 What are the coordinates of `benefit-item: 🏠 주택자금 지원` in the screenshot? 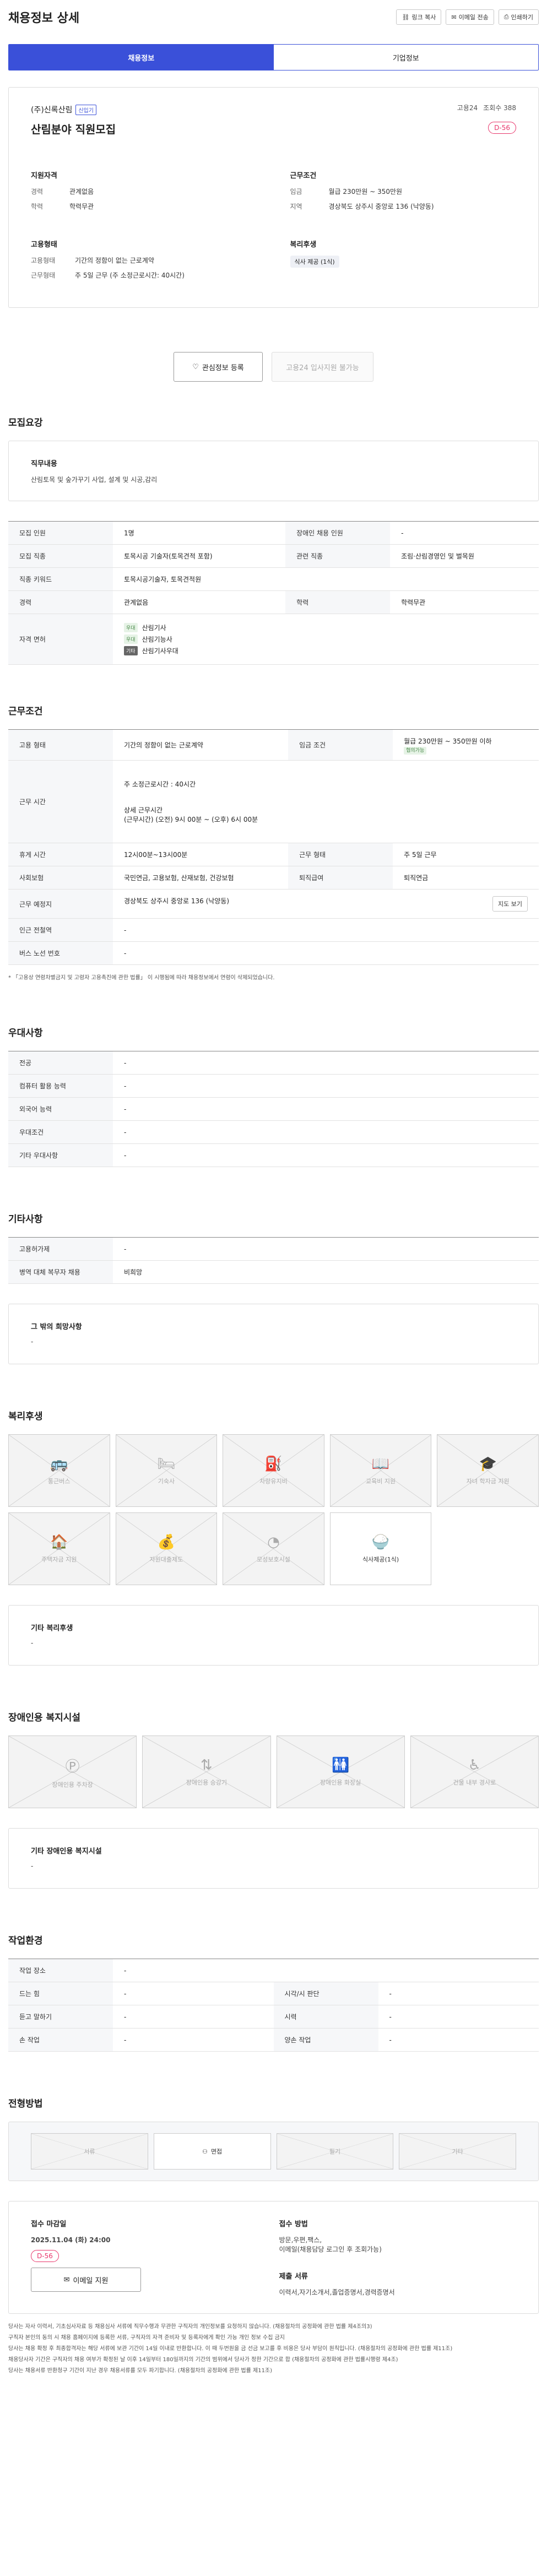 It's located at (59, 1548).